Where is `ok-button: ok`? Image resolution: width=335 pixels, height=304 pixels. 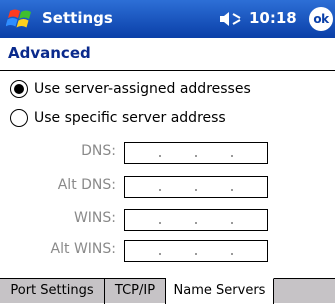 ok-button: ok is located at coordinates (321, 19).